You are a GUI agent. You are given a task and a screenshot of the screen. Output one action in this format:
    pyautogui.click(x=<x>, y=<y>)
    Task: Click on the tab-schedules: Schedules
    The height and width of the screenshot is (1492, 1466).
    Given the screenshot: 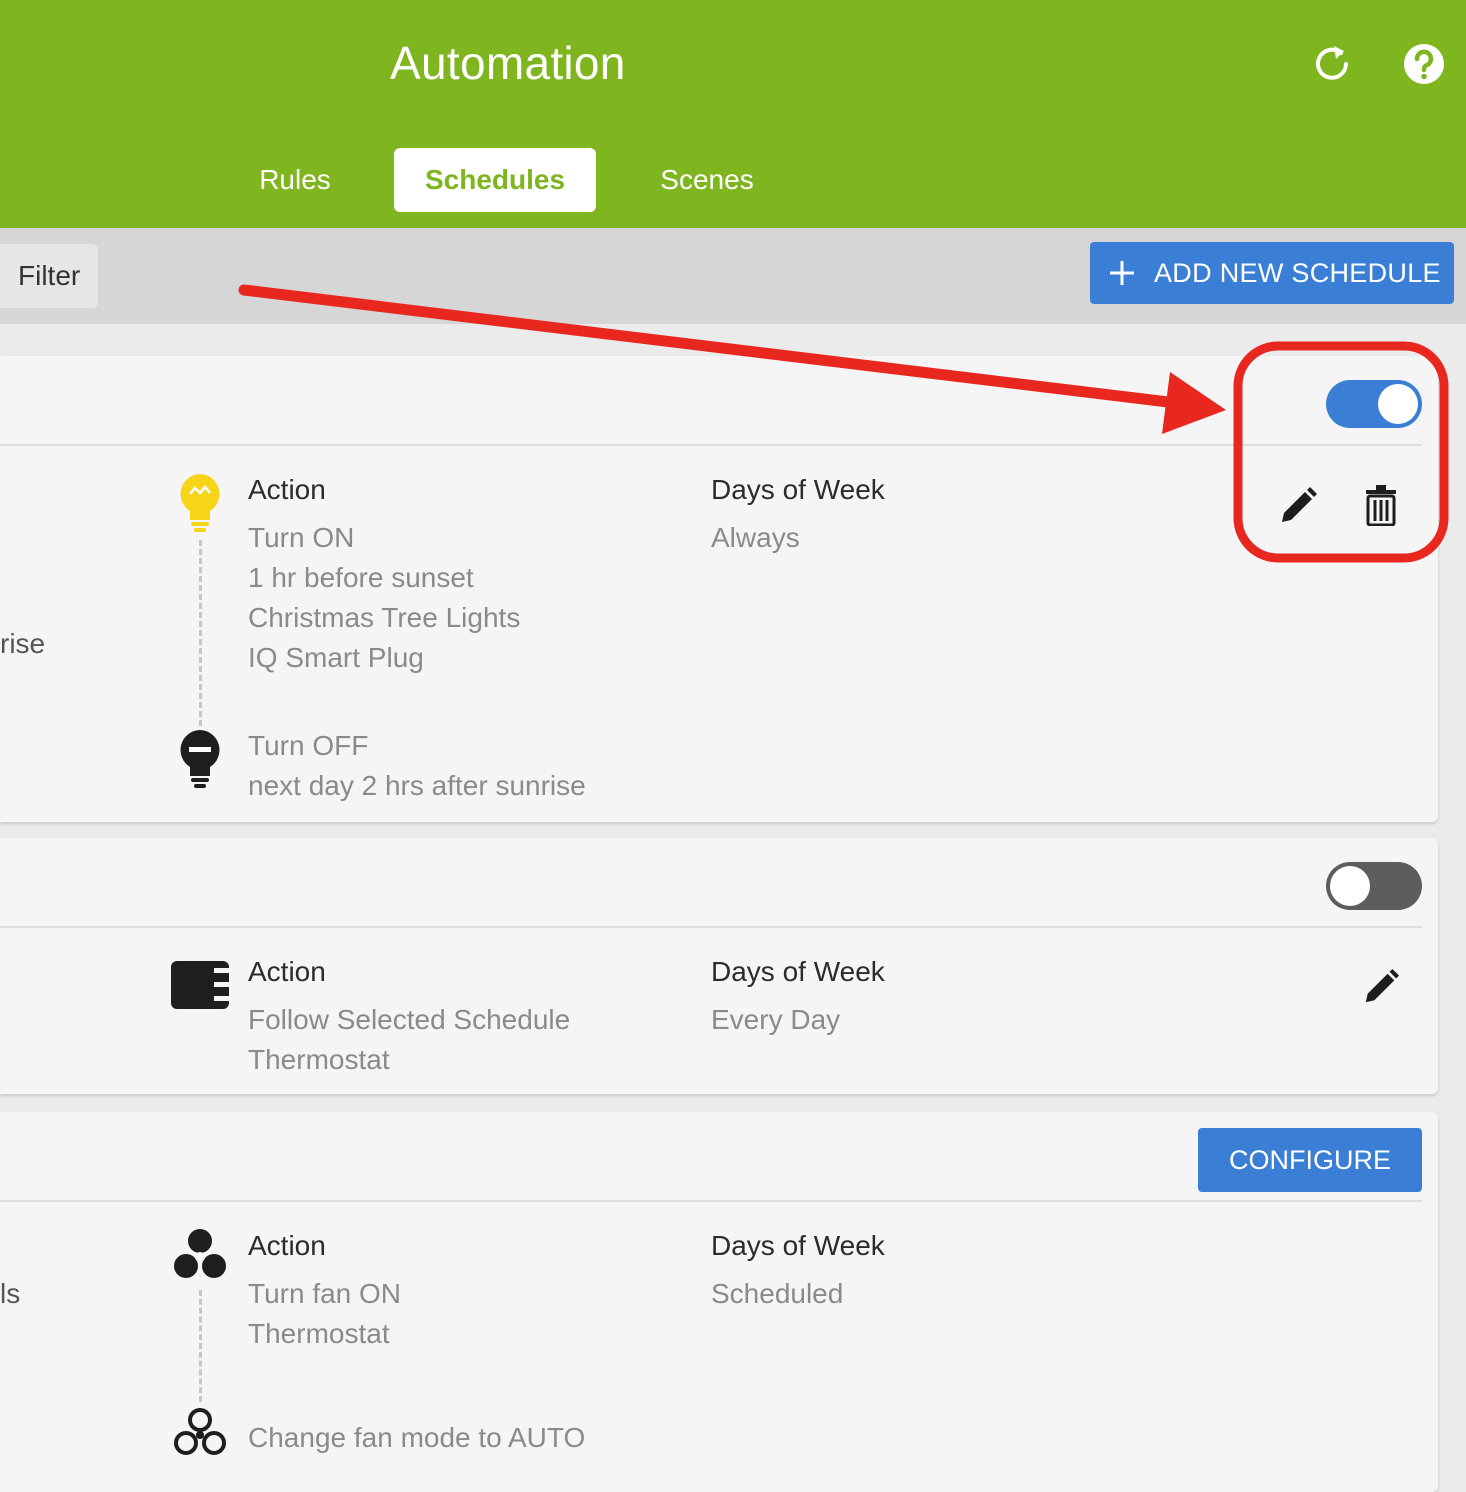 What is the action you would take?
    pyautogui.click(x=495, y=180)
    